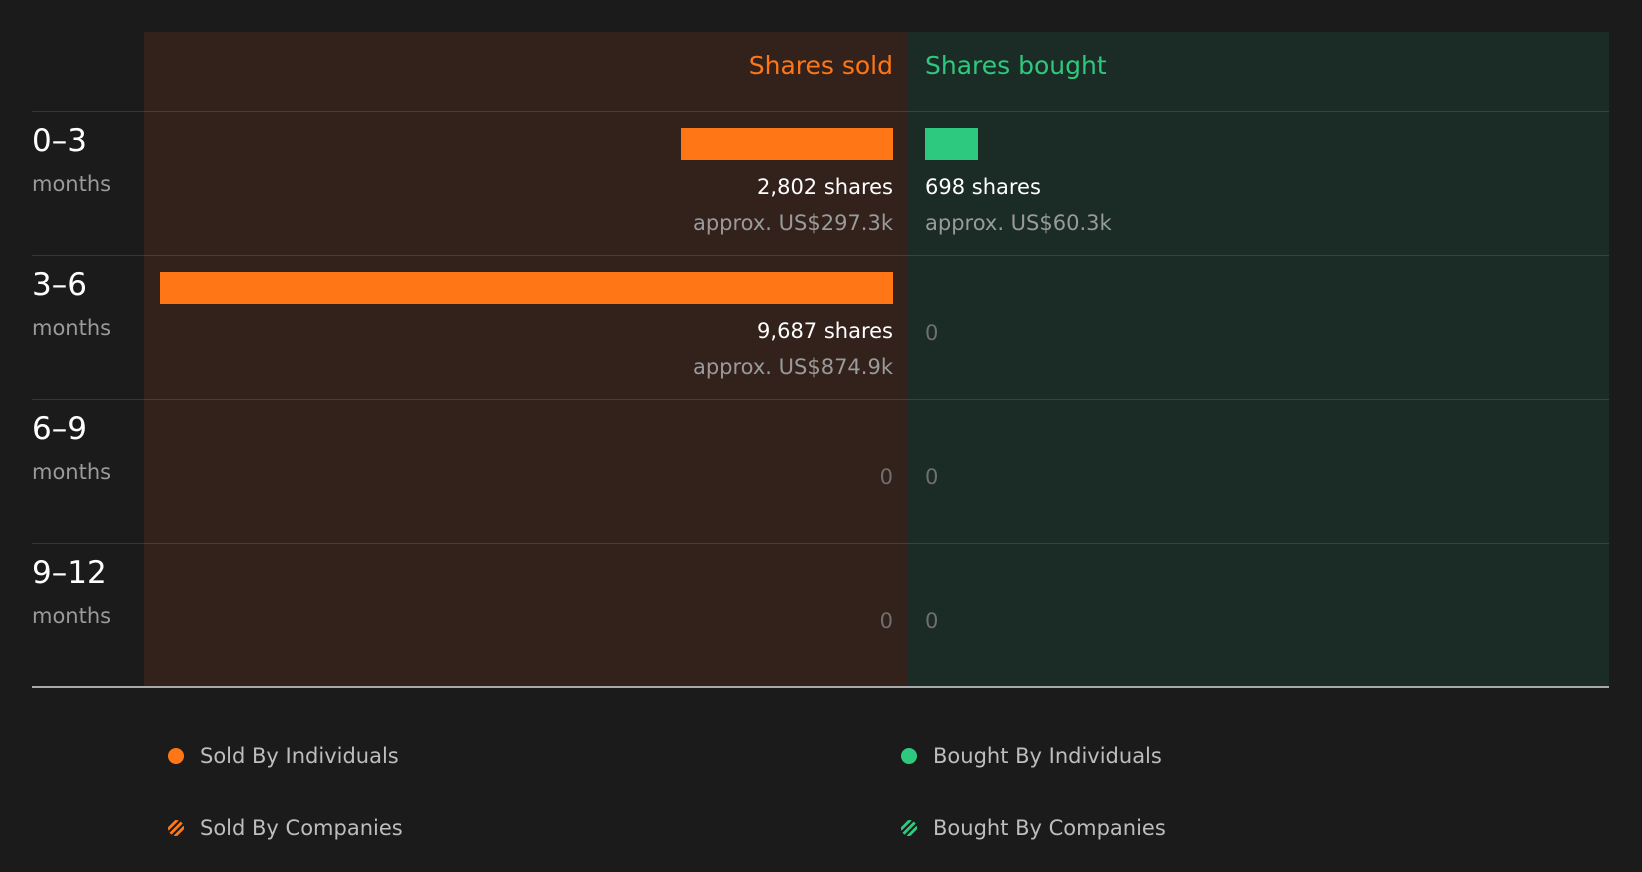 The width and height of the screenshot is (1642, 872). What do you see at coordinates (792, 367) in the screenshot?
I see `sold-approx-value: approx. US$874.9k` at bounding box center [792, 367].